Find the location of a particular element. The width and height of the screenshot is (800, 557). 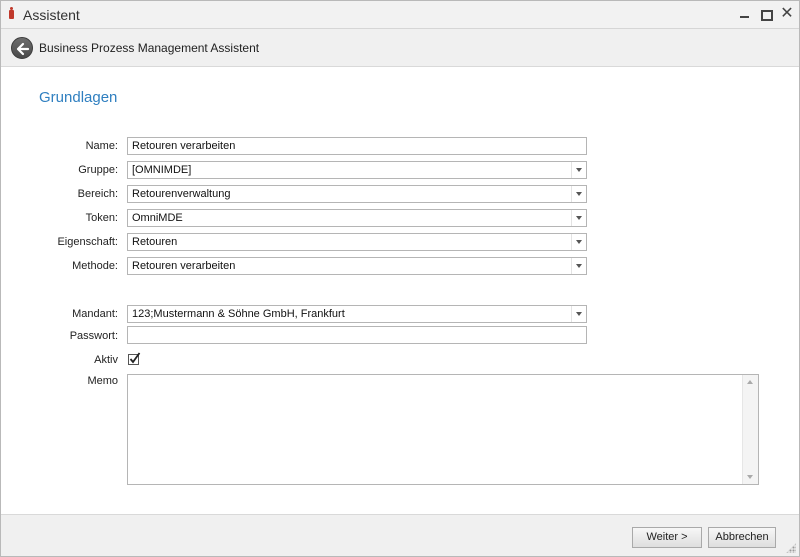

memo-label: Memo is located at coordinates (102, 381).